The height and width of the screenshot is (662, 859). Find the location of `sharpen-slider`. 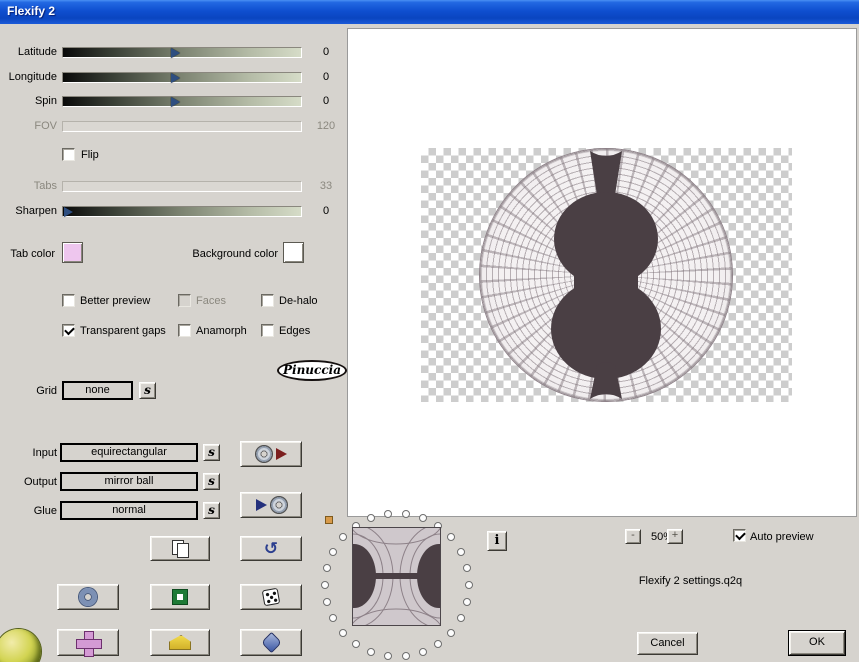

sharpen-slider is located at coordinates (182, 211).